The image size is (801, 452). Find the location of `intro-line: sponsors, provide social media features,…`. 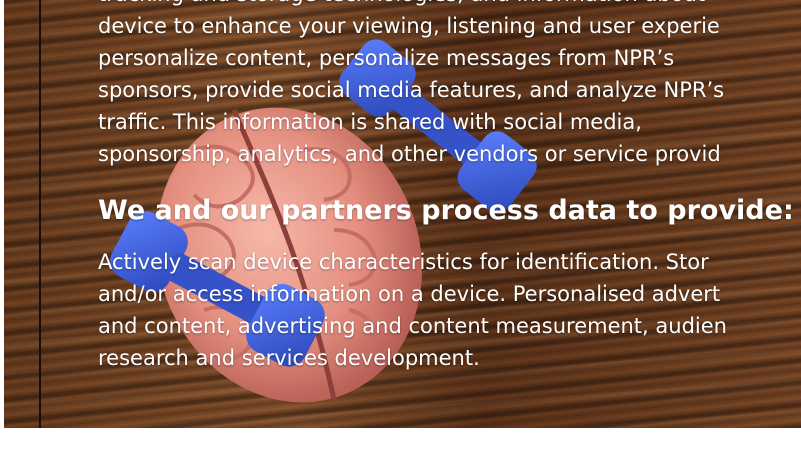

intro-line: sponsors, provide social media features,… is located at coordinates (411, 90).